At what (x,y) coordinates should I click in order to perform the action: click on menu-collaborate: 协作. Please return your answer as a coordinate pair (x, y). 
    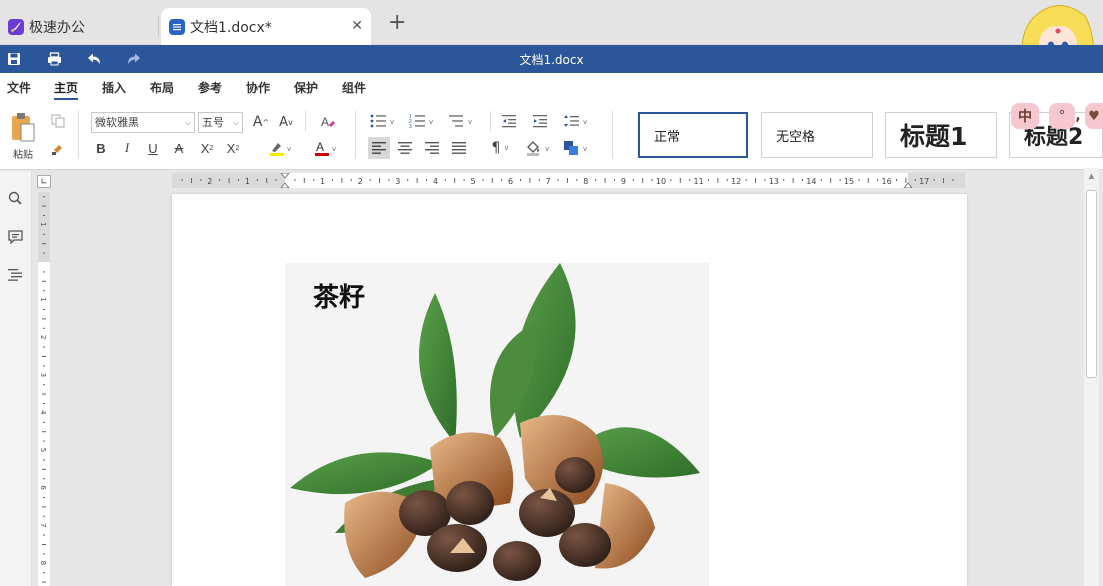
    Looking at the image, I should click on (258, 87).